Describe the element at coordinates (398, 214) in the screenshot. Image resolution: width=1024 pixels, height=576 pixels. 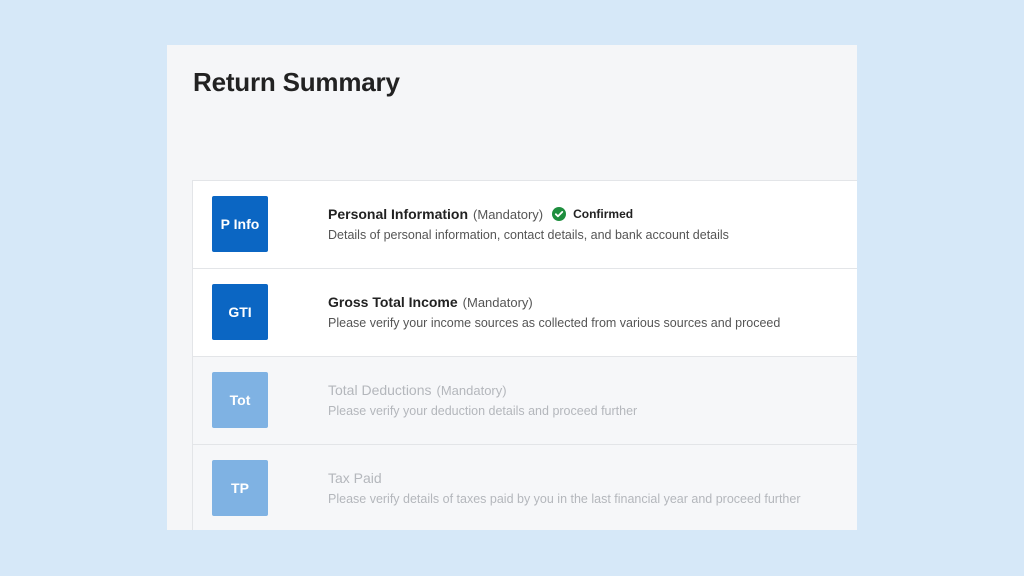
I see `section-title: Personal Information` at that location.